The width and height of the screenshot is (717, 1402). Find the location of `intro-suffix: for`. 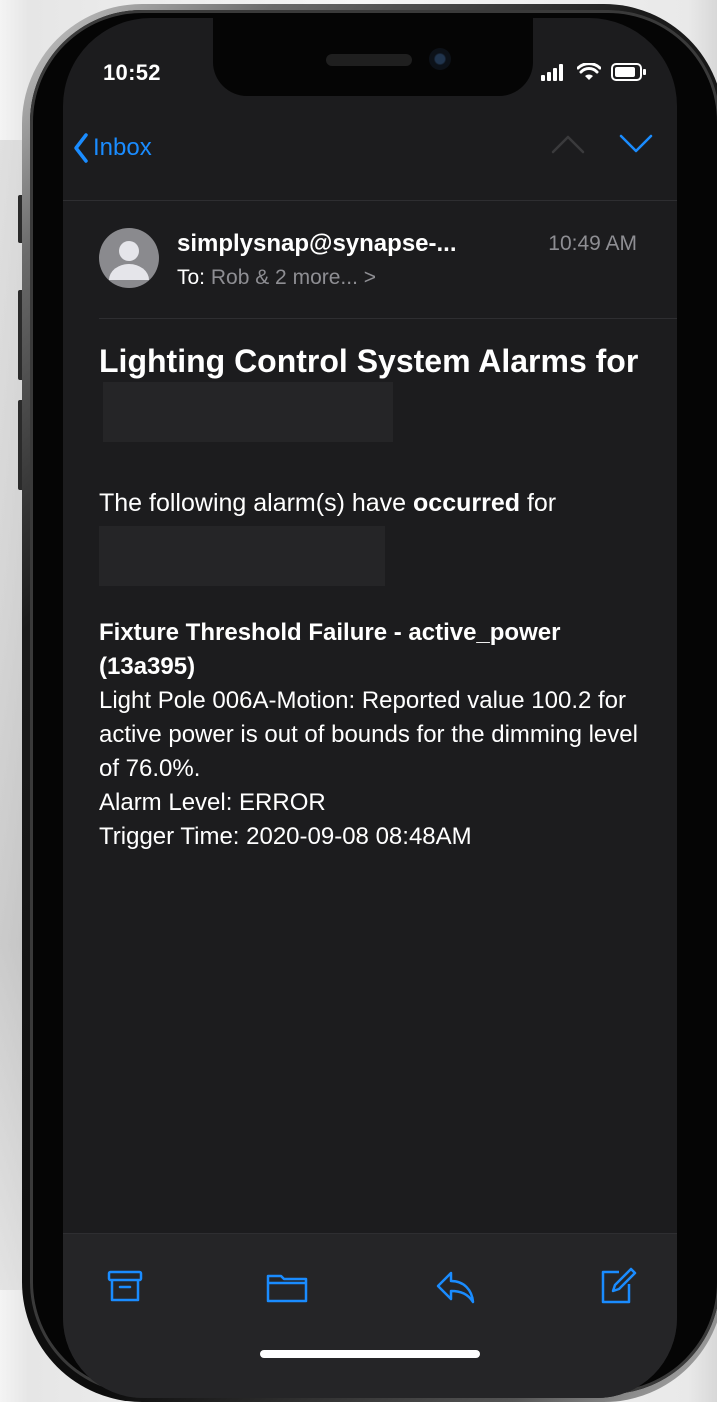

intro-suffix: for is located at coordinates (538, 503).